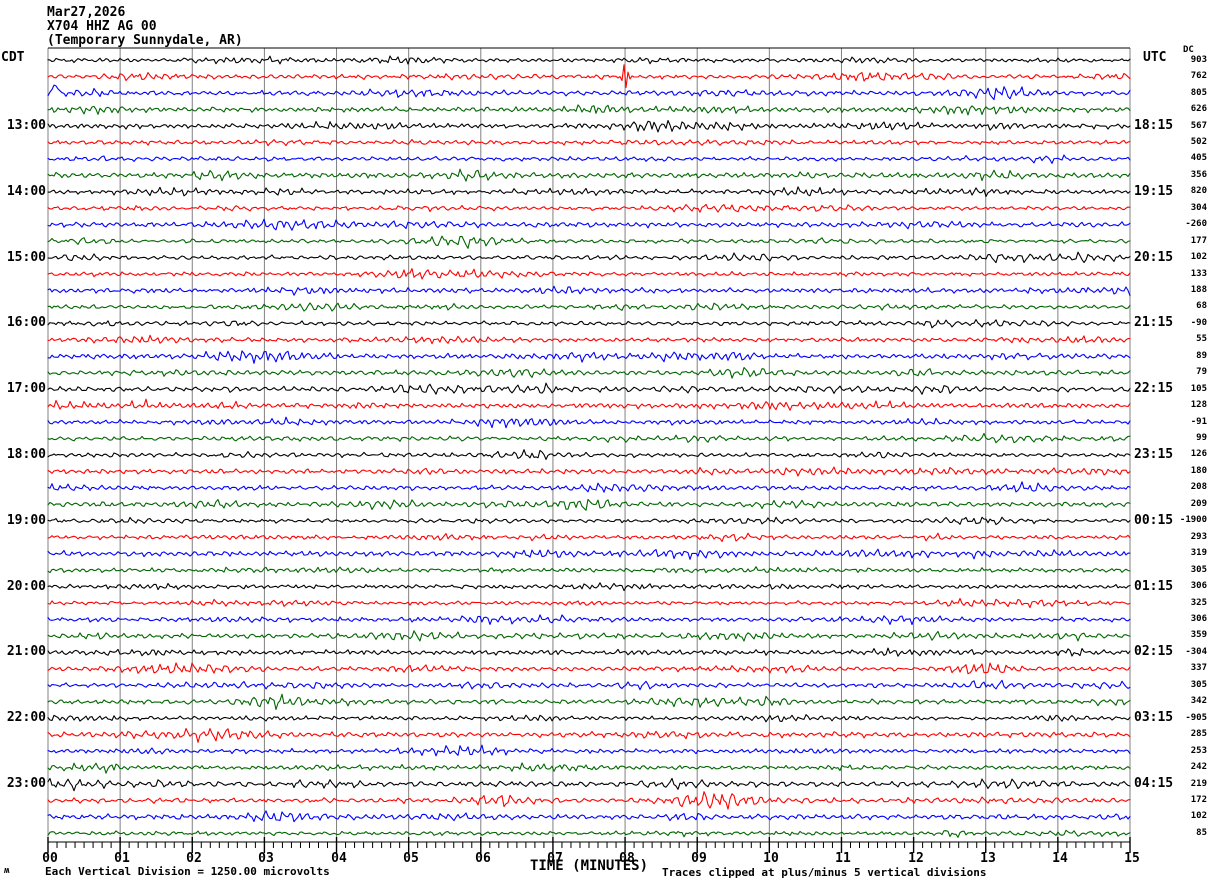 Image resolution: width=1210 pixels, height=886 pixels. What do you see at coordinates (1198, 158) in the screenshot?
I see `dc-offset-value: 405` at bounding box center [1198, 158].